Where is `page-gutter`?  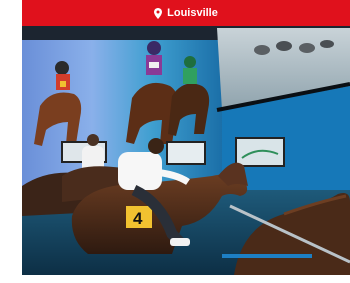
page-gutter is located at coordinates (11, 141).